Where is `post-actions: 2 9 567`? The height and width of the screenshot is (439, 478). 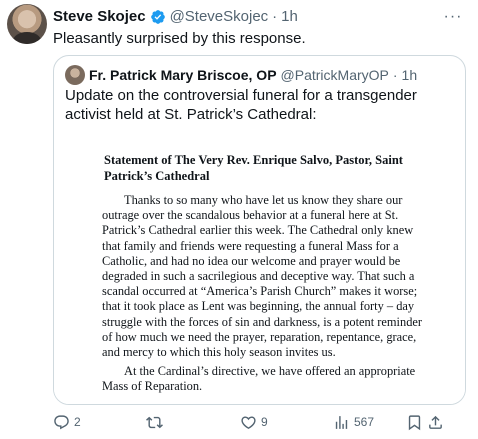 post-actions: 2 9 567 is located at coordinates (259, 422).